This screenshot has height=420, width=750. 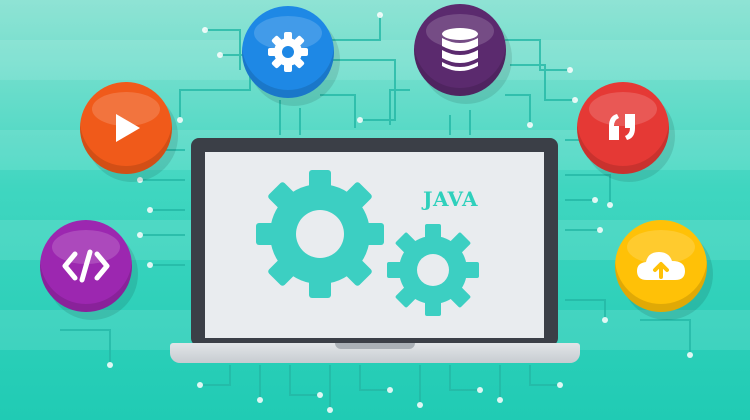 I want to click on laptop-notch, so click(x=375, y=346).